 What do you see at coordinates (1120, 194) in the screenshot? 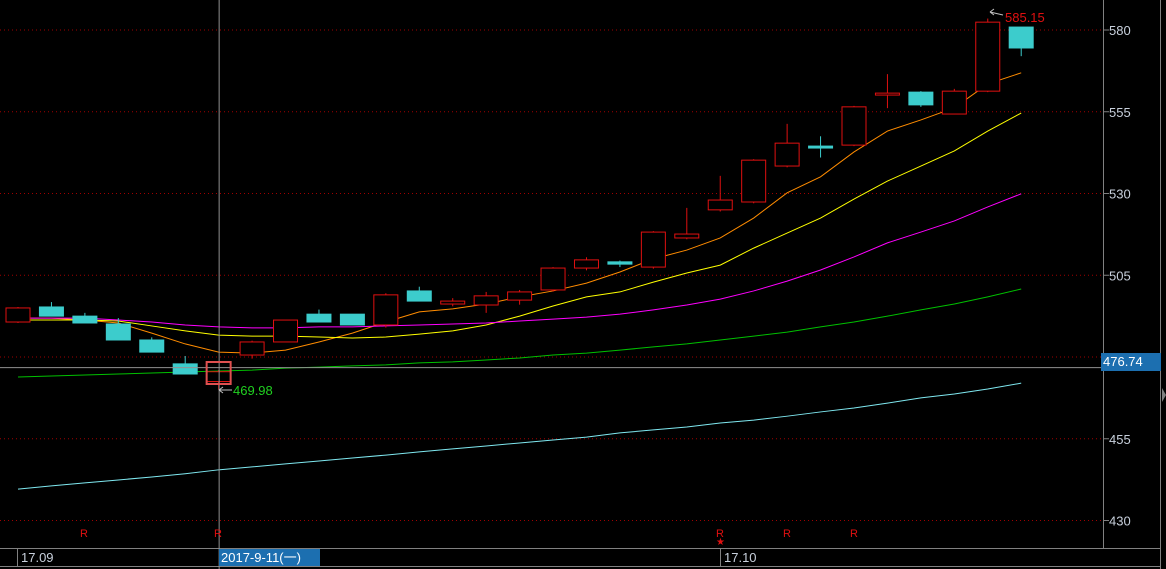
I see `y-tick-label: 530` at bounding box center [1120, 194].